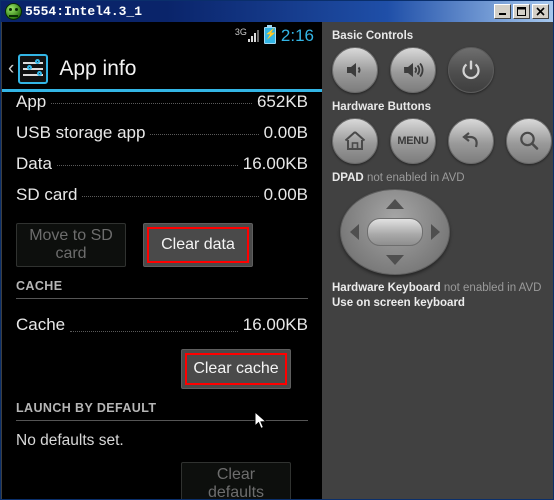  What do you see at coordinates (348, 178) in the screenshot?
I see `dpad-label-strong: DPAD` at bounding box center [348, 178].